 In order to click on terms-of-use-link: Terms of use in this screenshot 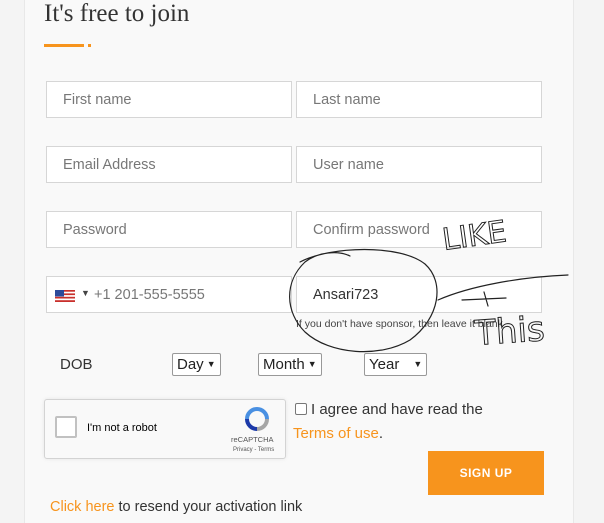, I will do `click(336, 433)`.